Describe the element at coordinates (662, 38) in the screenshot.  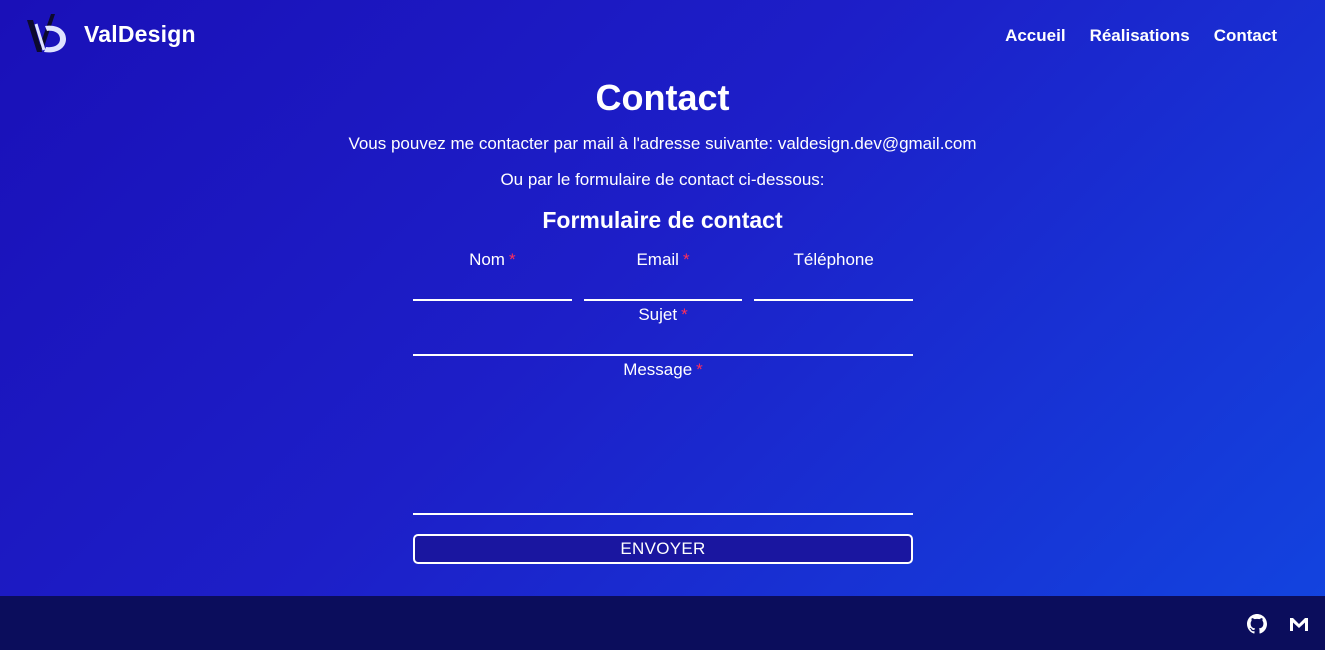
I see `site-header: ValDesign Accueil Réalisations Contact` at that location.